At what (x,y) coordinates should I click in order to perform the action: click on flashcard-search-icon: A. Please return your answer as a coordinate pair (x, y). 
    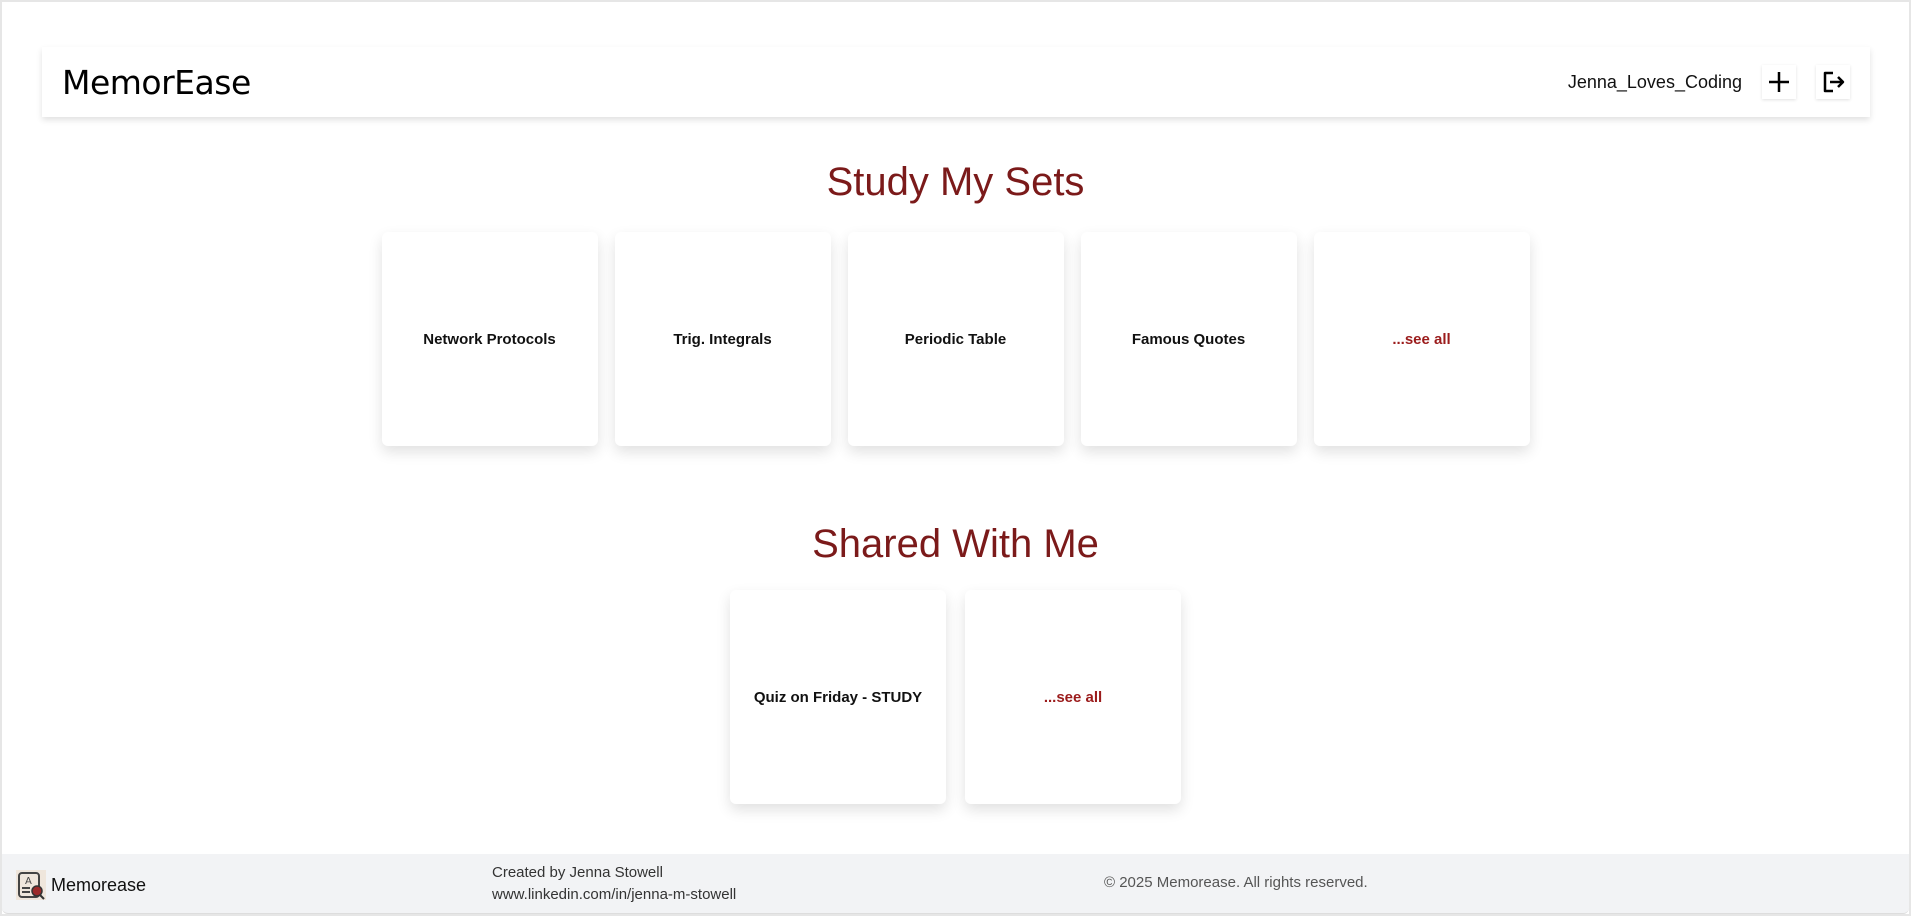
    Looking at the image, I should click on (31, 885).